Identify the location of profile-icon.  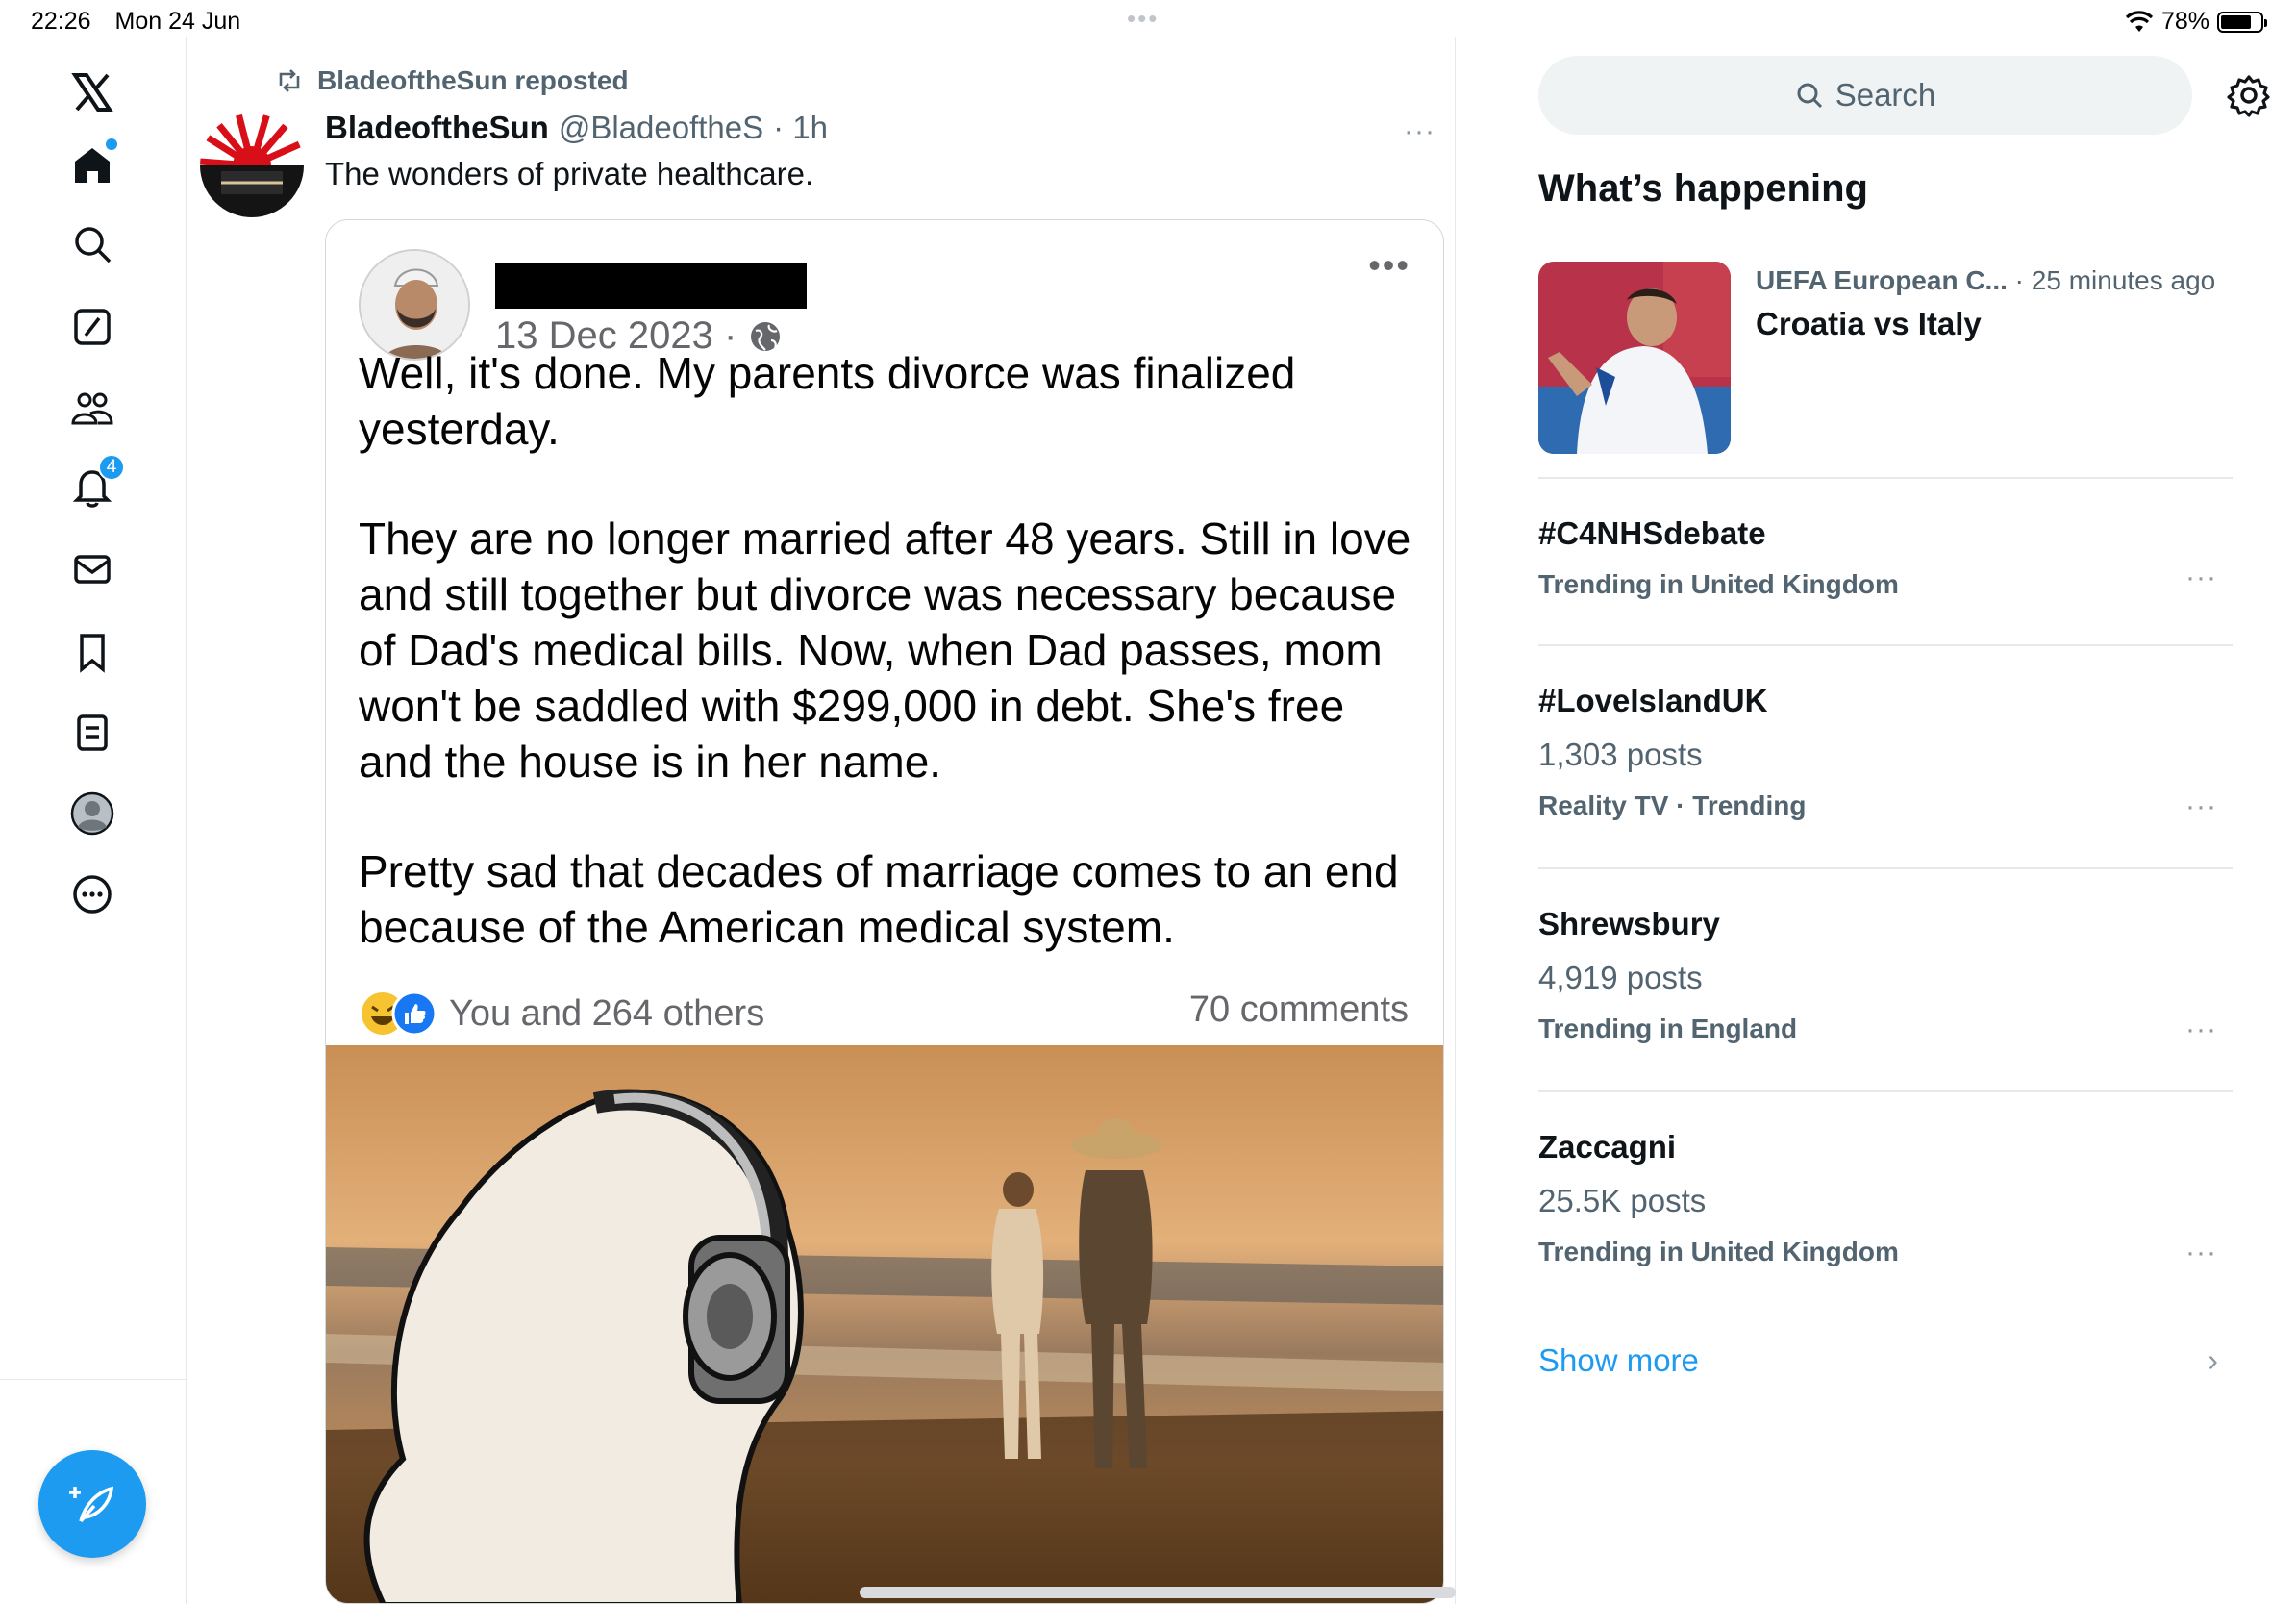
(92, 813).